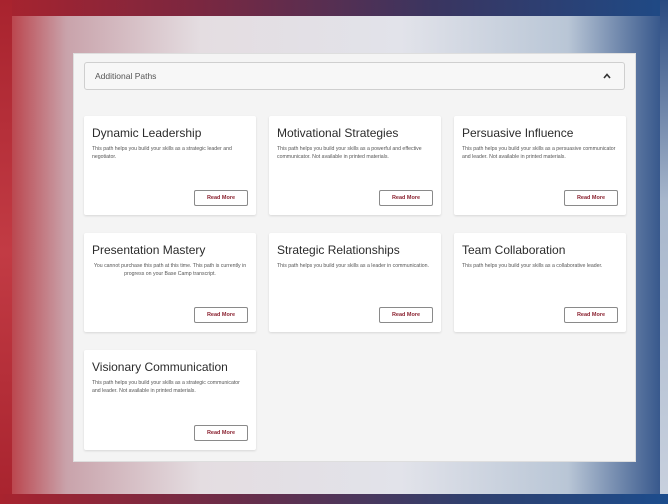 The height and width of the screenshot is (504, 668). I want to click on left-frame, so click(6, 252).